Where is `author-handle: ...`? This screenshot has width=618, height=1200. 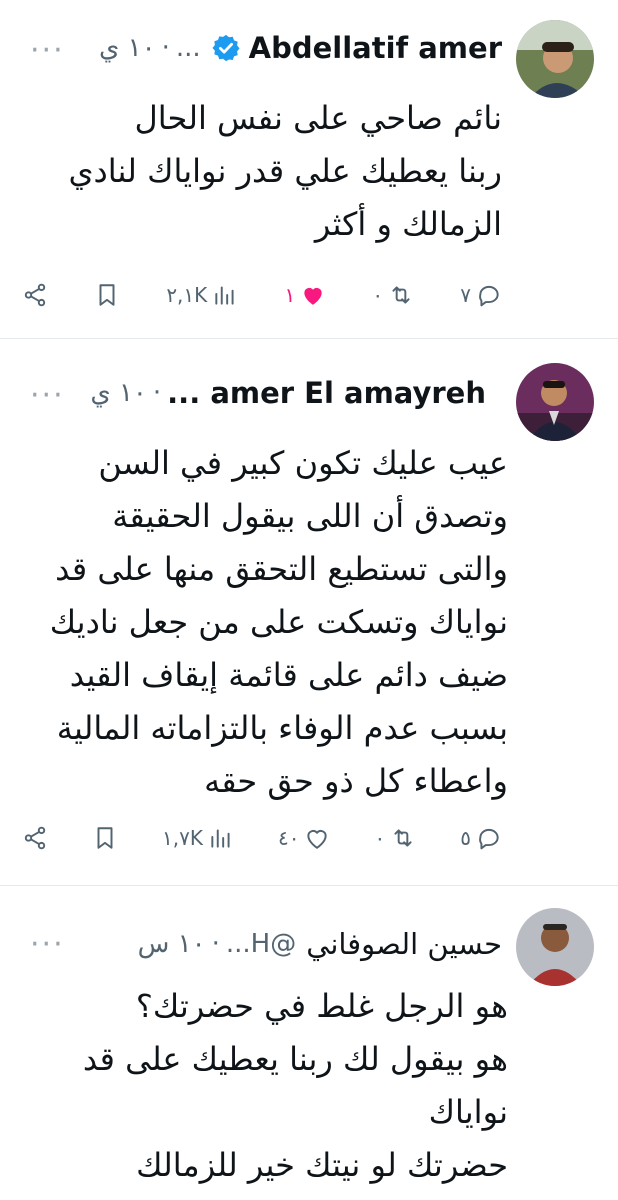 author-handle: ... is located at coordinates (188, 48).